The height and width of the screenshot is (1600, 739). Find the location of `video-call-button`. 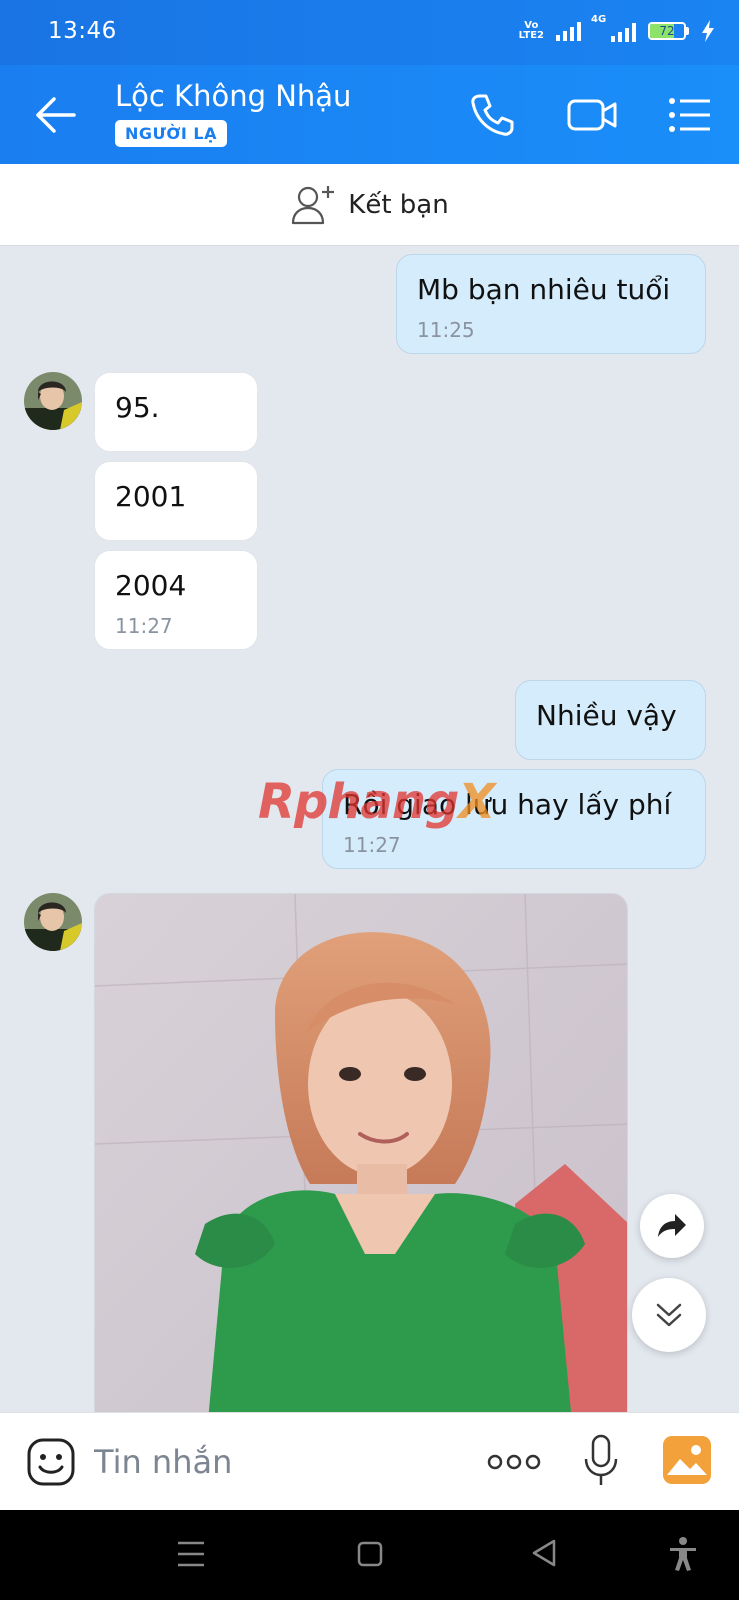

video-call-button is located at coordinates (592, 115).